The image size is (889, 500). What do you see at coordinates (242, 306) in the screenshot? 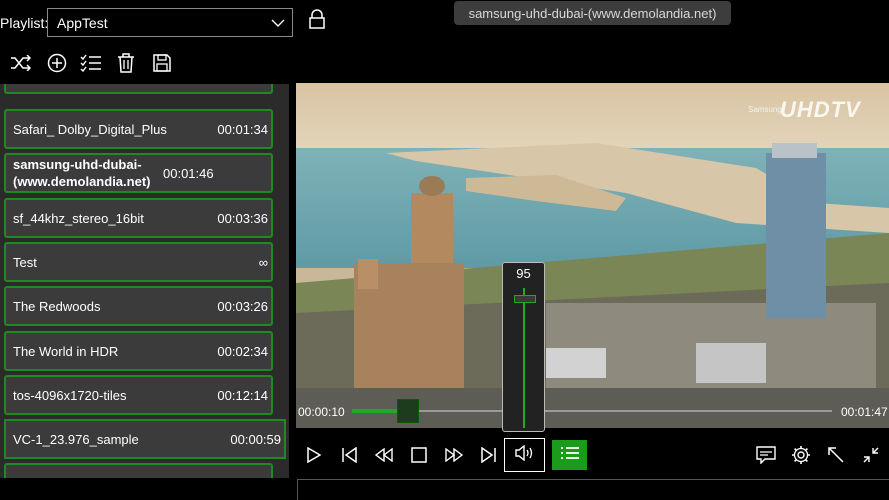
I see `list-item-duration: 00:03:26` at bounding box center [242, 306].